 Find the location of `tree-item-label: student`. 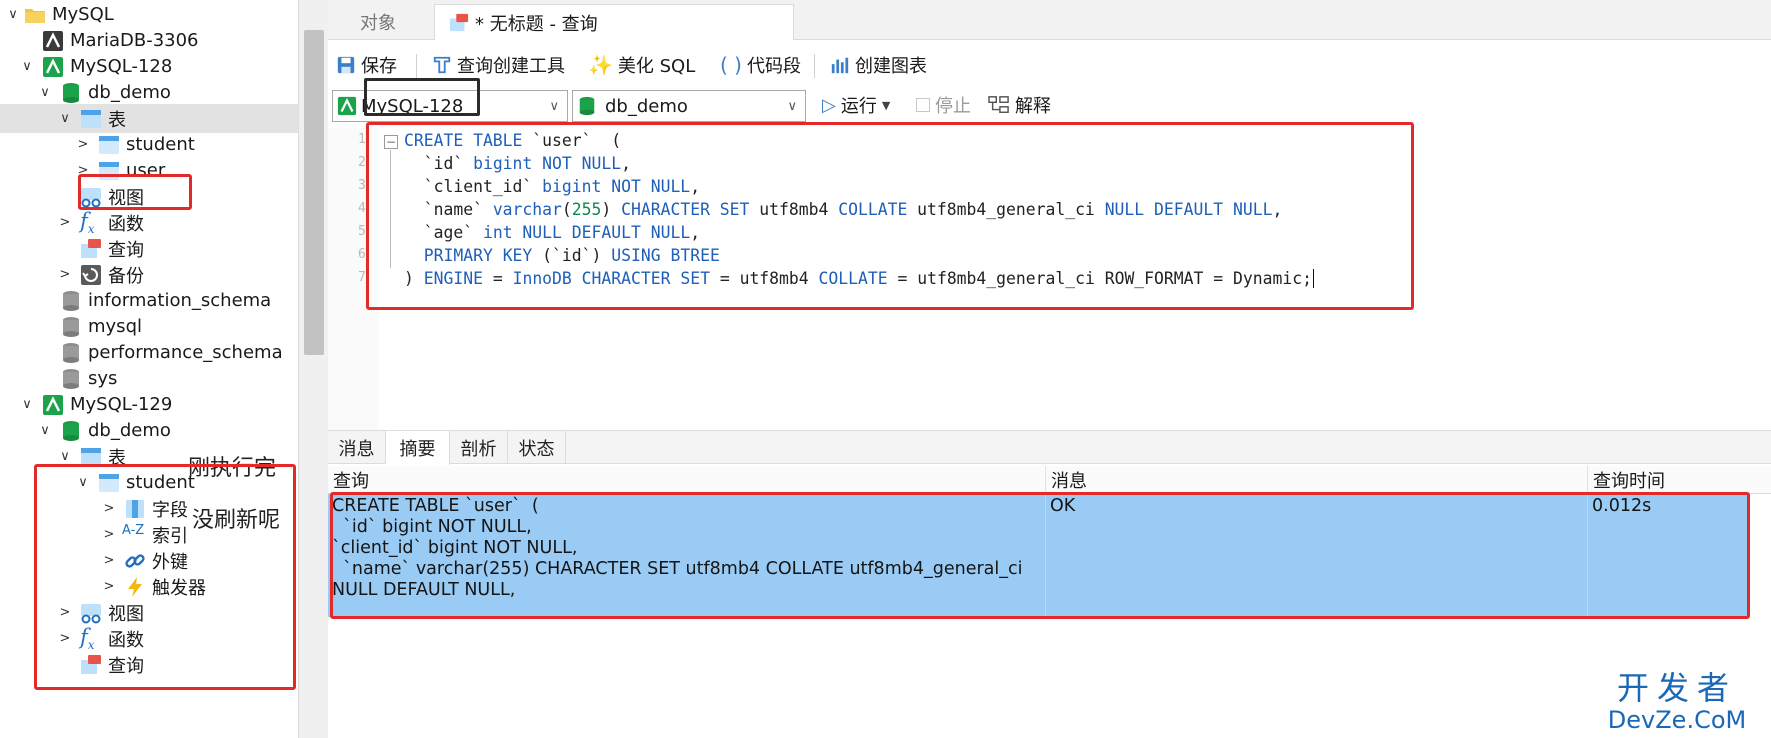

tree-item-label: student is located at coordinates (160, 482).